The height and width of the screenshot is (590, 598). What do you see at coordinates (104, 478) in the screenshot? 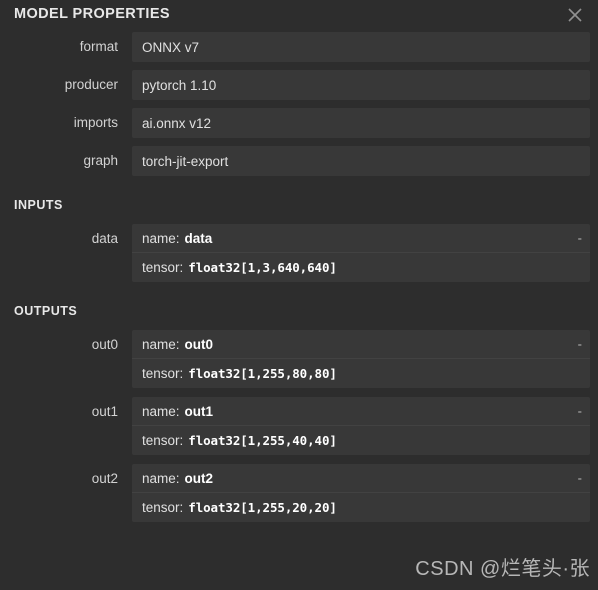
I see `outputs-label: out2` at bounding box center [104, 478].